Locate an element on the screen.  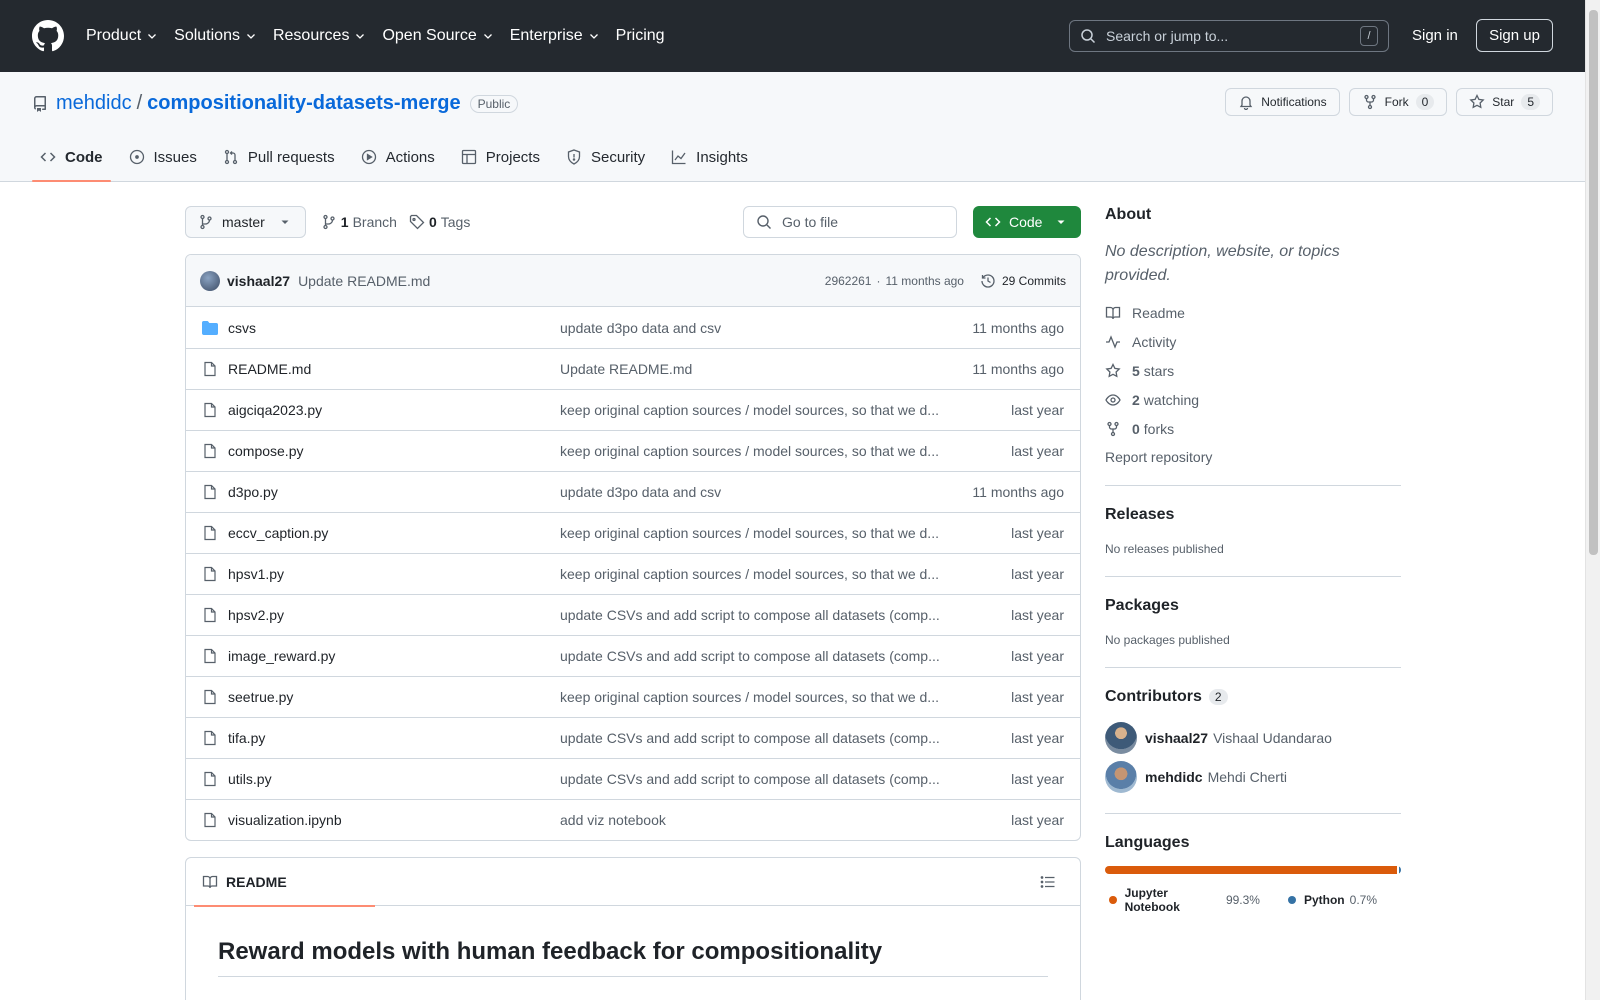
branches-link: 1 Branch is located at coordinates (359, 222).